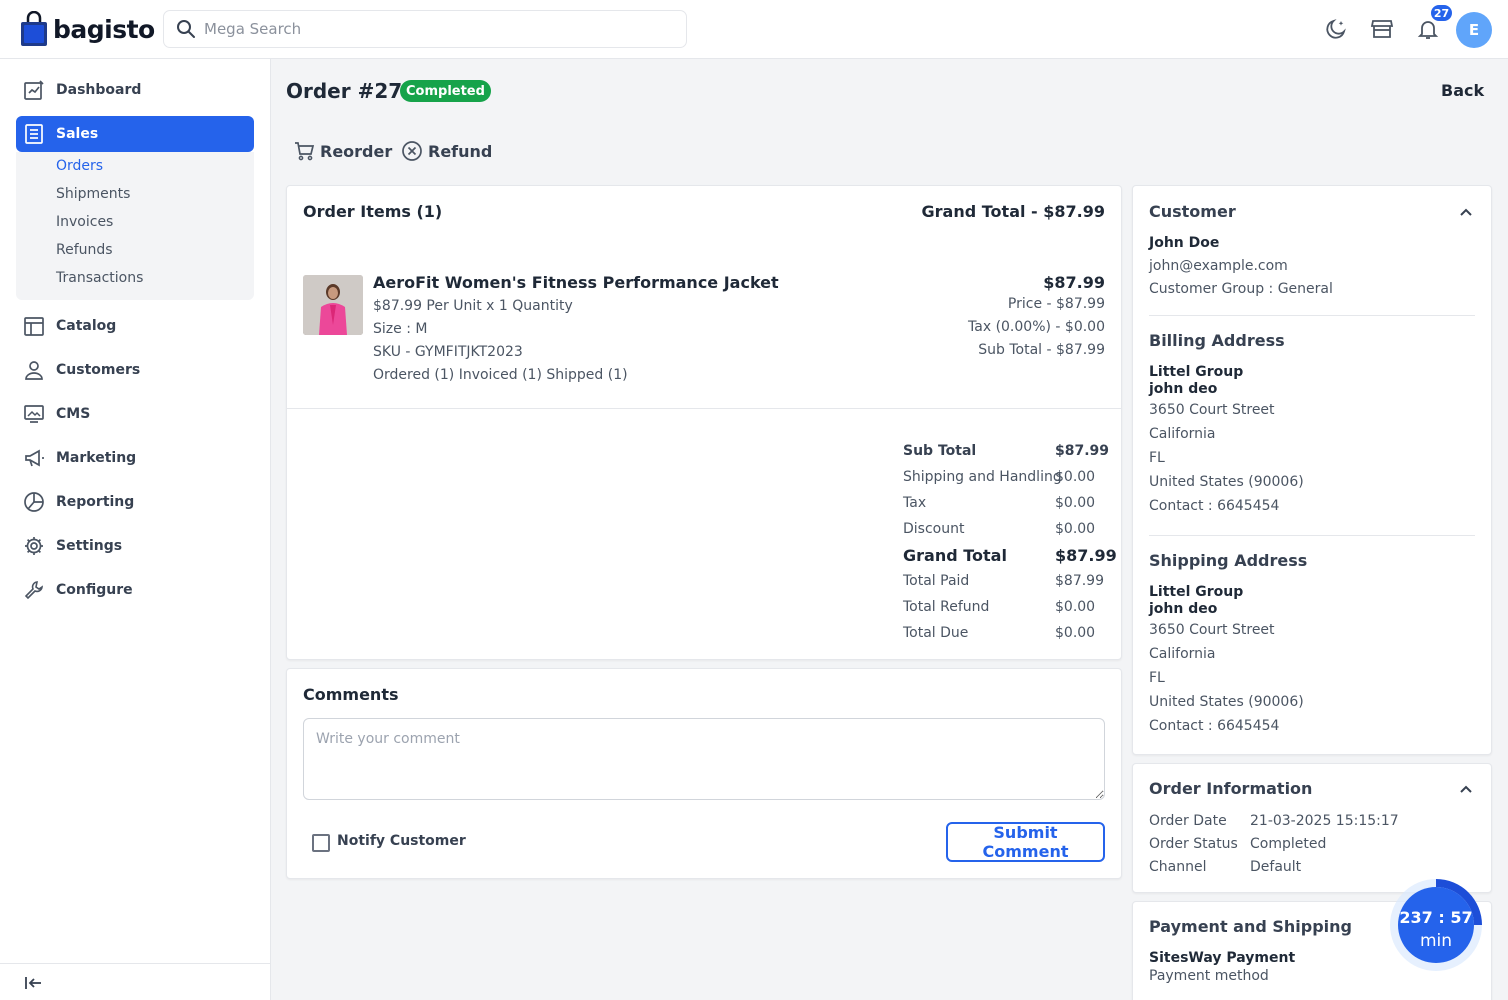 This screenshot has width=1508, height=1000. I want to click on totals-label: Tax, so click(915, 503).